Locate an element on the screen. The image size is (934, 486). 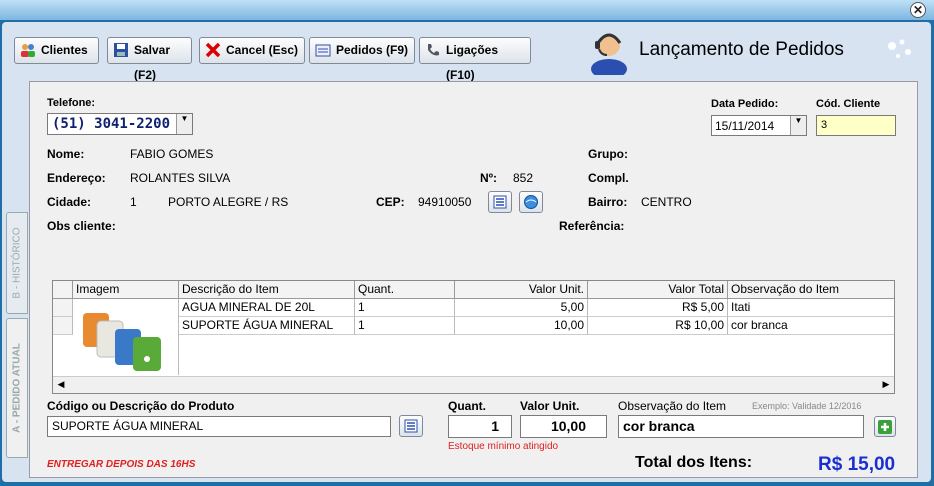
grid-header-descricao: Descrição do Item is located at coordinates (267, 290).